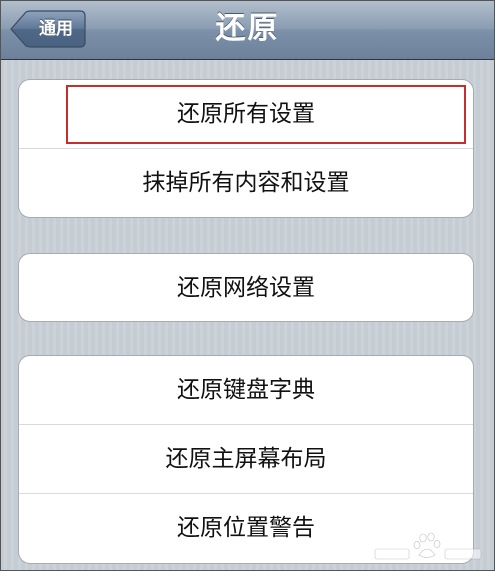 This screenshot has width=495, height=571. What do you see at coordinates (246, 183) in the screenshot?
I see `erase-all-content-button: 抹掉所有内容和设置` at bounding box center [246, 183].